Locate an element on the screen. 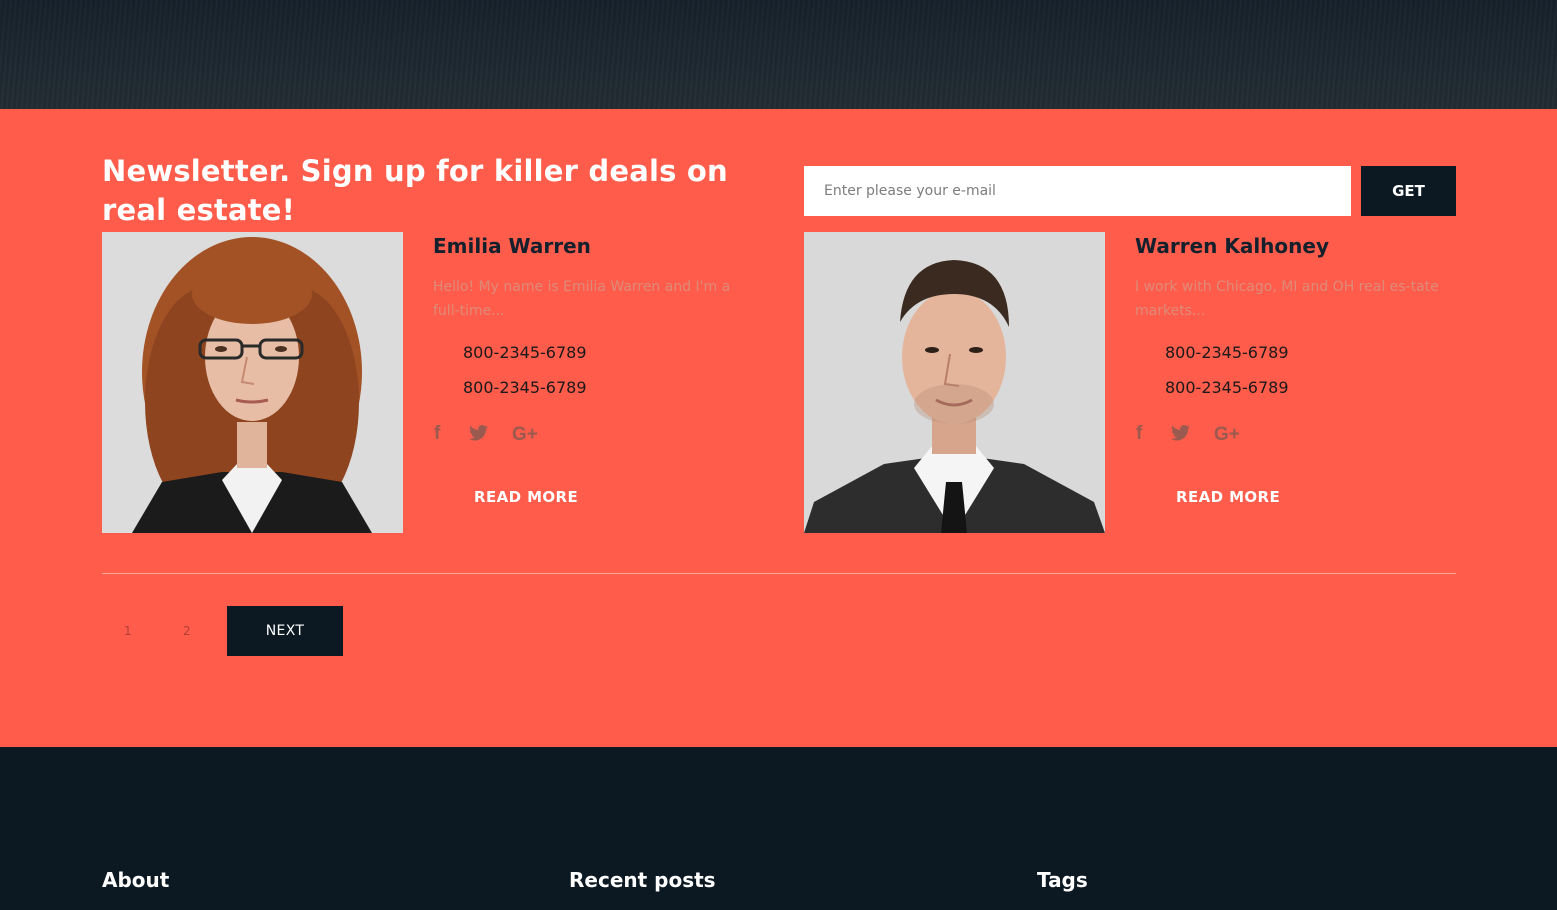 The height and width of the screenshot is (910, 1557). hero-texture is located at coordinates (778, 54).